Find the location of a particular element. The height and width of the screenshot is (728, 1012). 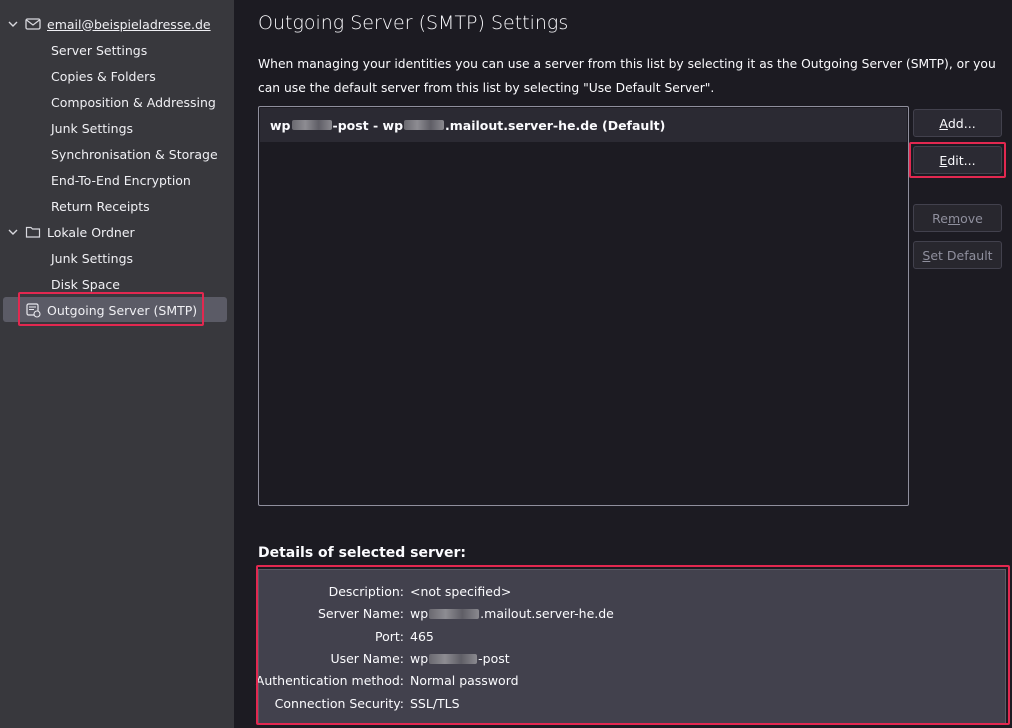

server-item-part: .mailout.server-he.de (Default) is located at coordinates (555, 125).